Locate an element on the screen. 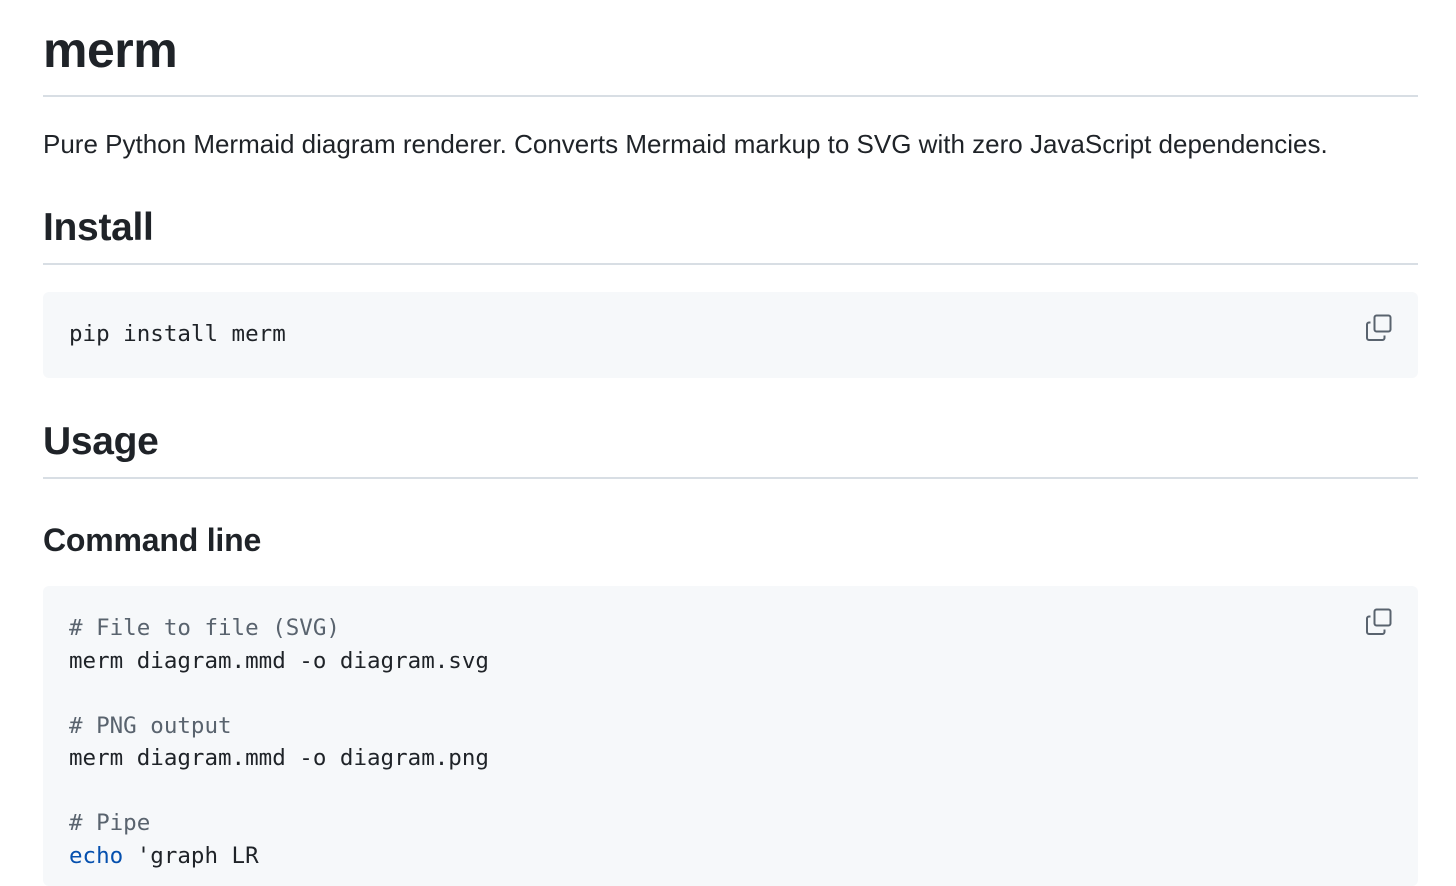  code-line: pip install merm is located at coordinates (177, 334).